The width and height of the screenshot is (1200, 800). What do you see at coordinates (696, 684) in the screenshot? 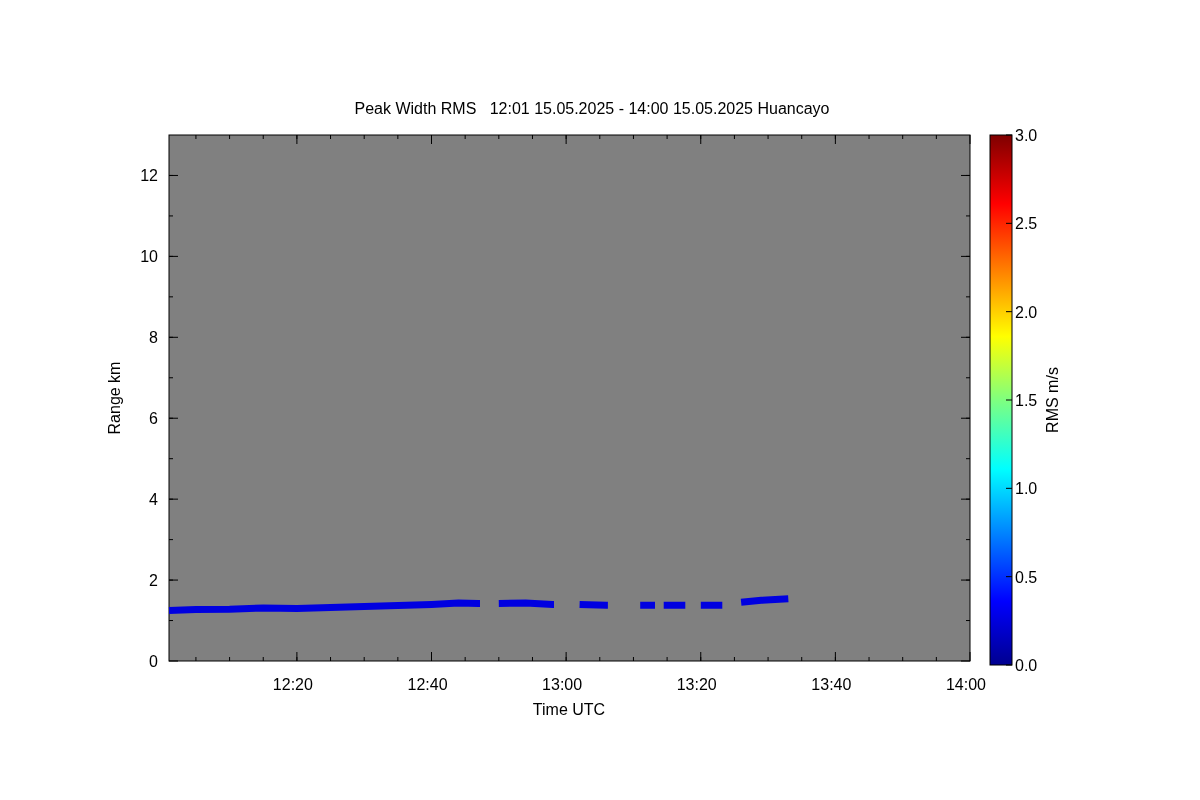
I see `x-tick-label: 13:20` at bounding box center [696, 684].